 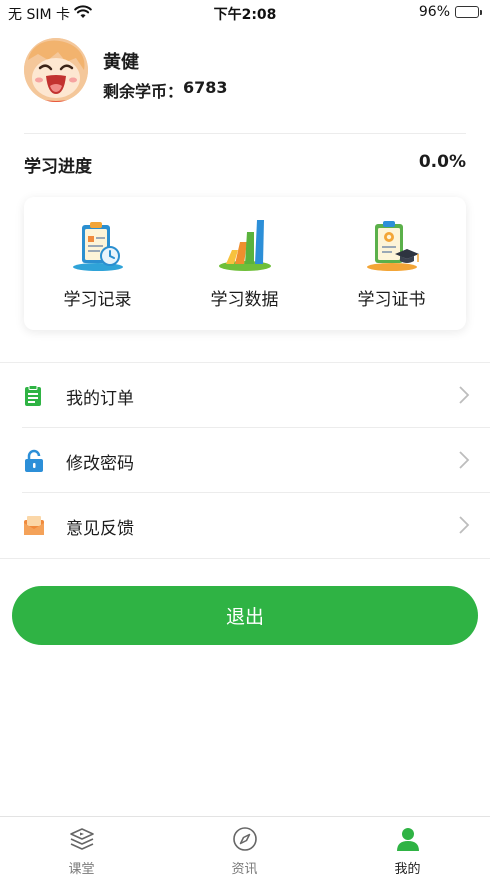 I want to click on person-icon, so click(x=408, y=839).